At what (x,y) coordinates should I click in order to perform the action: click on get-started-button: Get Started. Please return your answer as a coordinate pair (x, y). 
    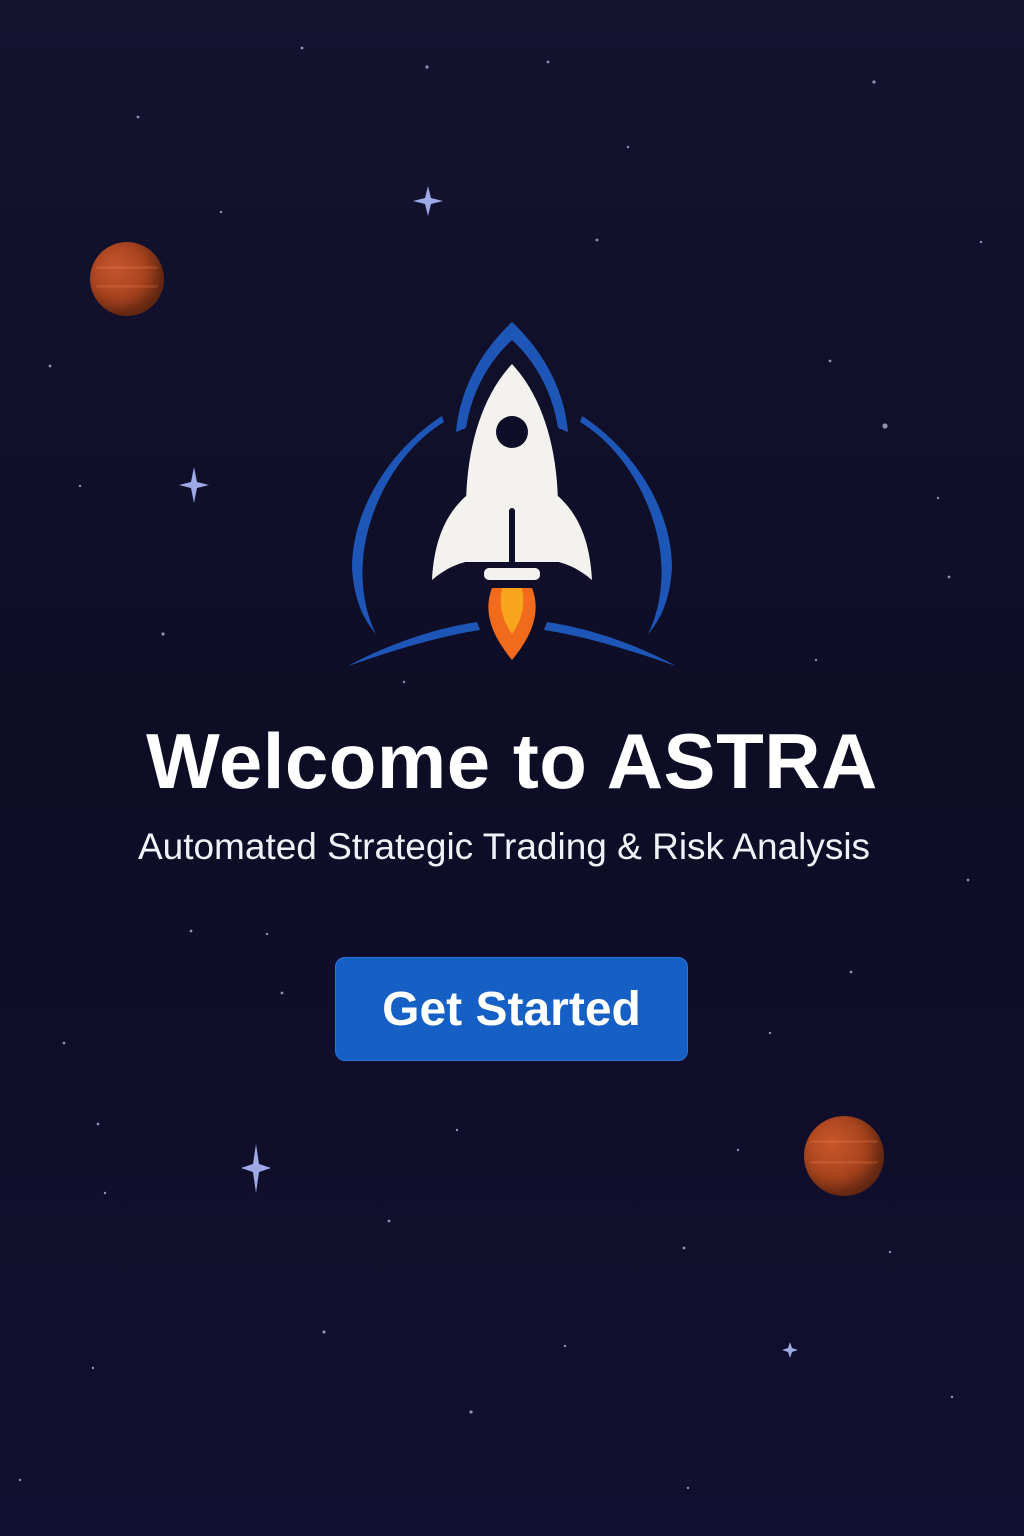
    Looking at the image, I should click on (511, 1009).